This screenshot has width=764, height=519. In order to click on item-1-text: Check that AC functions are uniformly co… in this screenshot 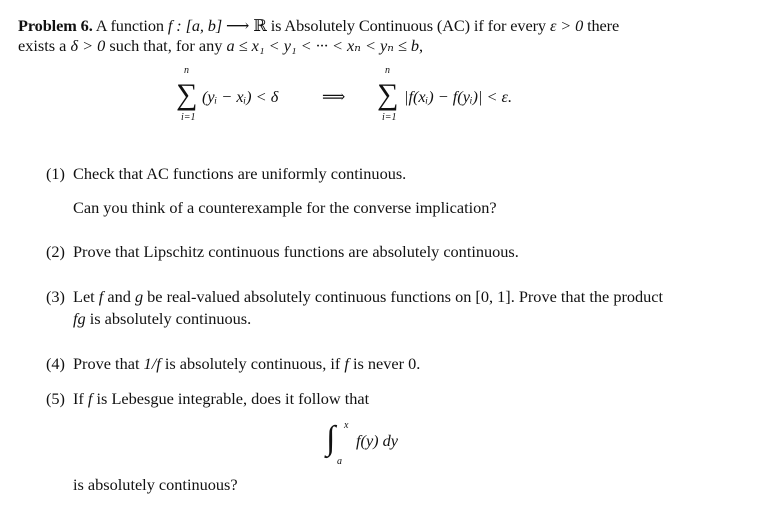, I will do `click(239, 174)`.